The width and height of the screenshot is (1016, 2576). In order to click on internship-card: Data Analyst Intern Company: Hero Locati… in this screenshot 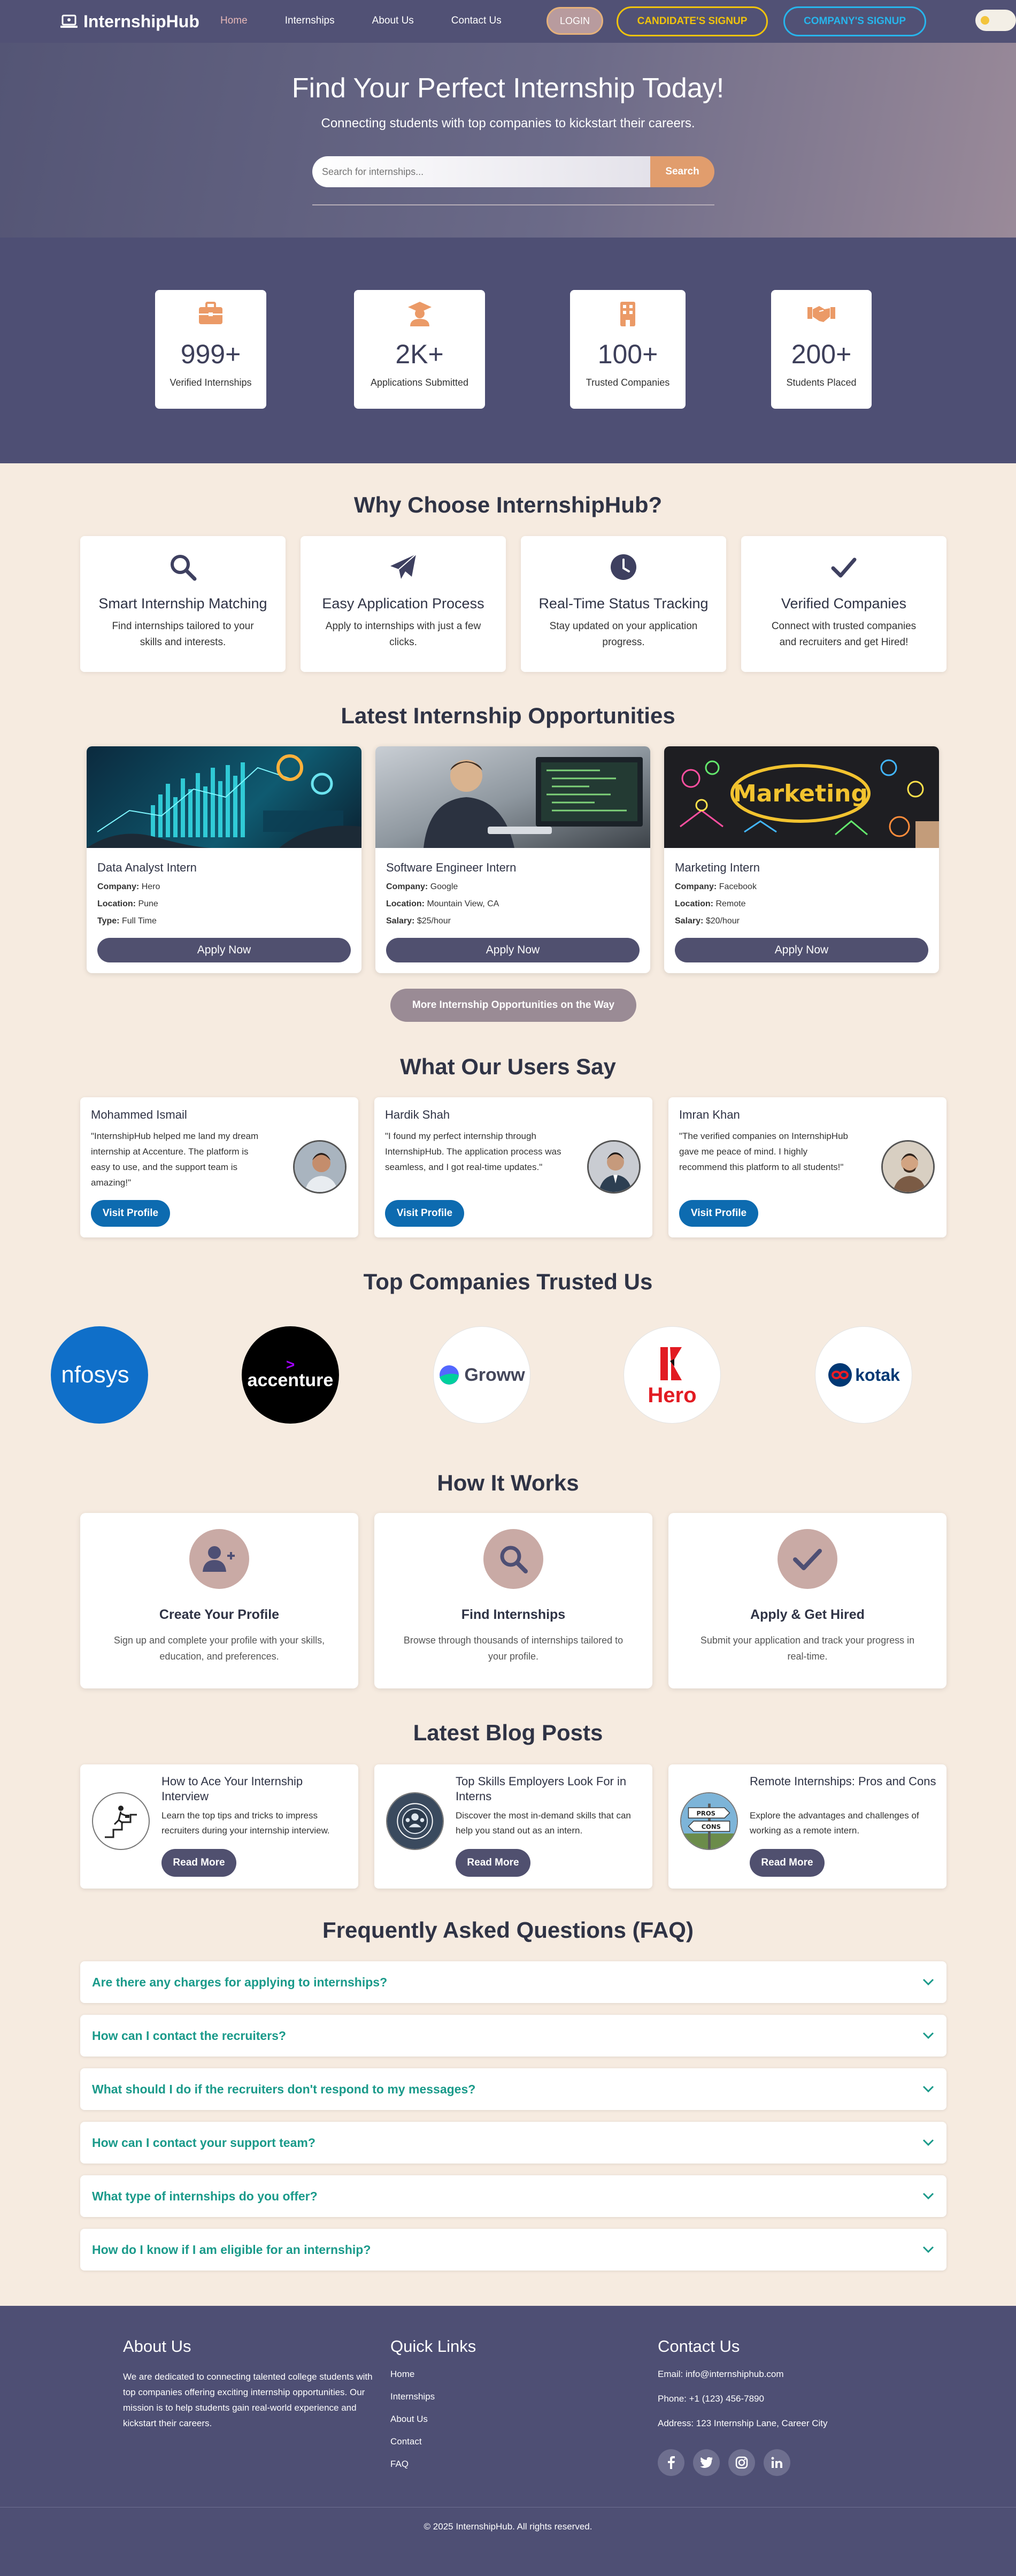, I will do `click(224, 859)`.